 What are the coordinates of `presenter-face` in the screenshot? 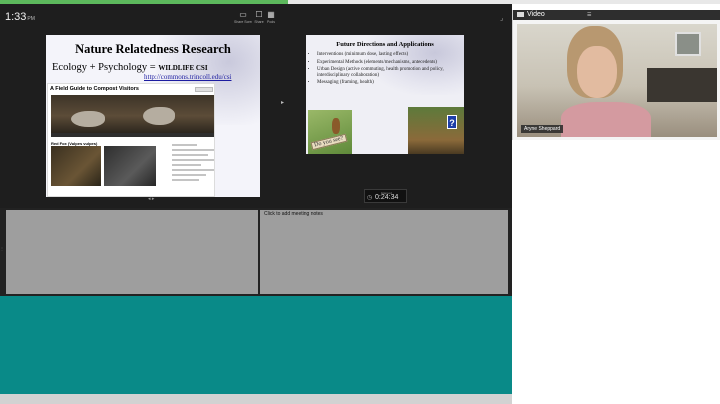 It's located at (597, 72).